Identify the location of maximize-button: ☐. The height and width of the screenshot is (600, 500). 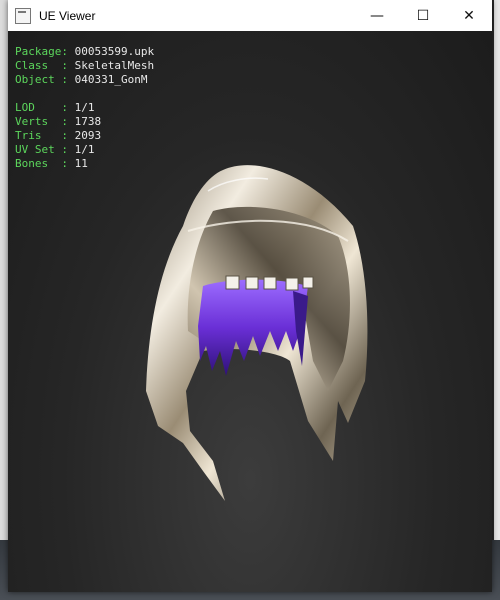
(423, 15).